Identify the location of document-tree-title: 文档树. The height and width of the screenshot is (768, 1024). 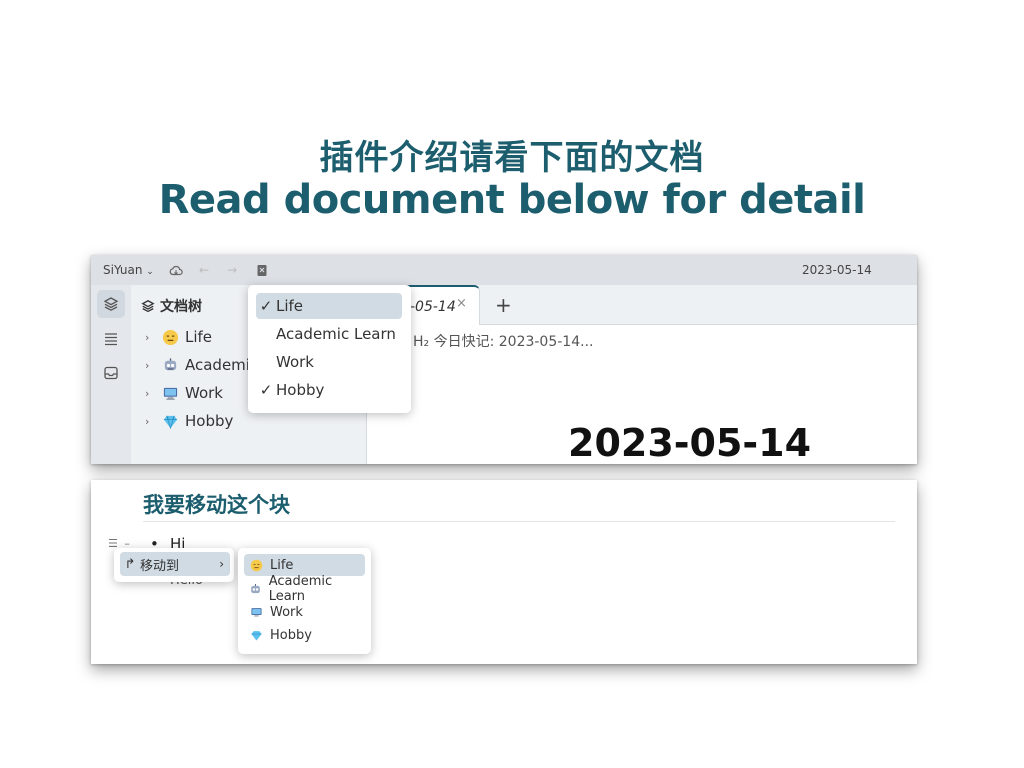
(181, 307).